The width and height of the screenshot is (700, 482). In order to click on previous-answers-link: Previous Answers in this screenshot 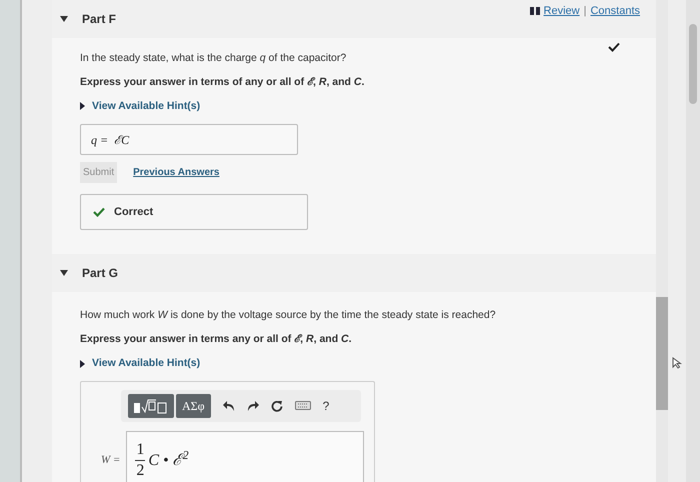, I will do `click(176, 172)`.